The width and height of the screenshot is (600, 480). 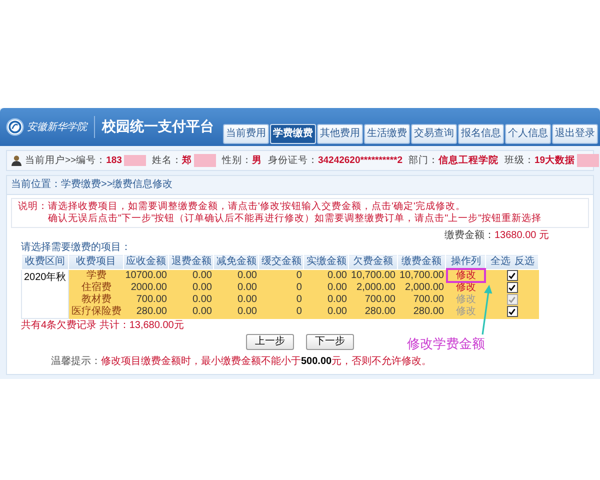 What do you see at coordinates (340, 134) in the screenshot?
I see `nav-tab: 其他费用` at bounding box center [340, 134].